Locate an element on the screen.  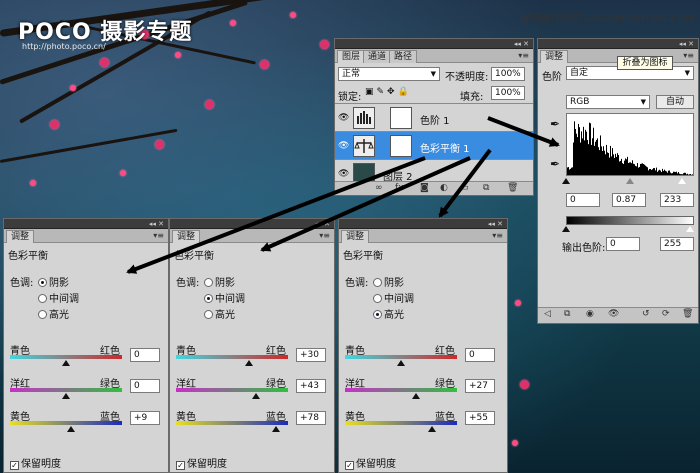
fx-icon: fx is located at coordinates (399, 188).